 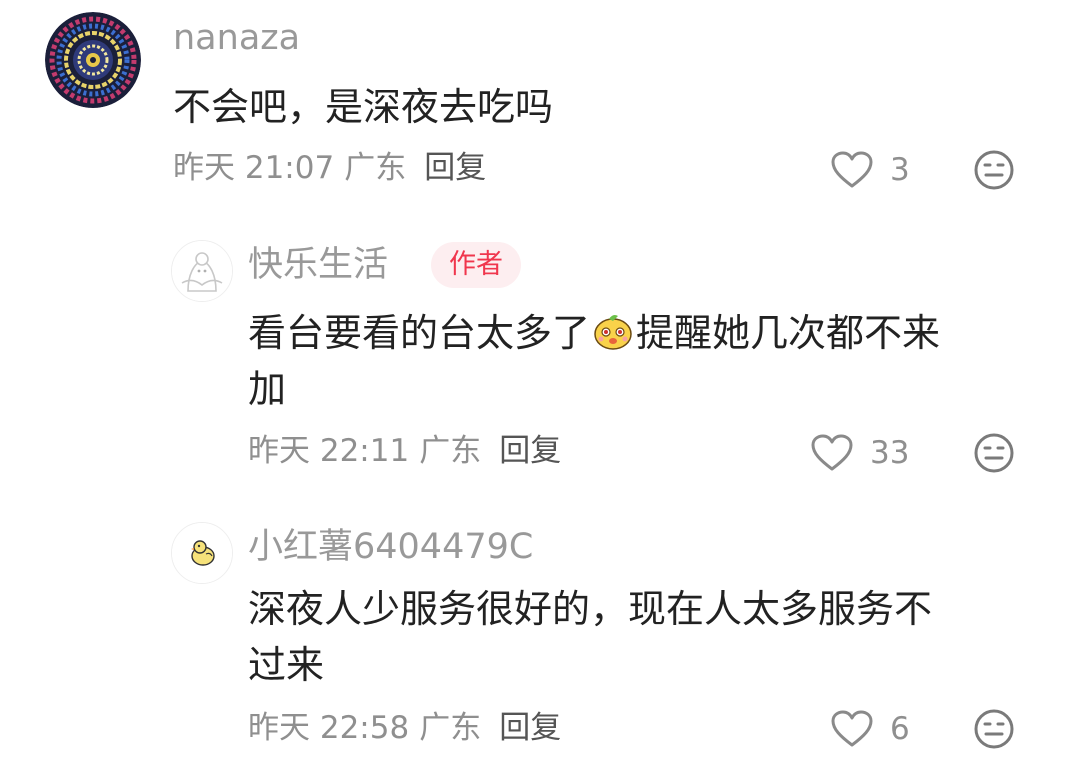 I want to click on comment-username: 小红薯6404479C, so click(x=390, y=547).